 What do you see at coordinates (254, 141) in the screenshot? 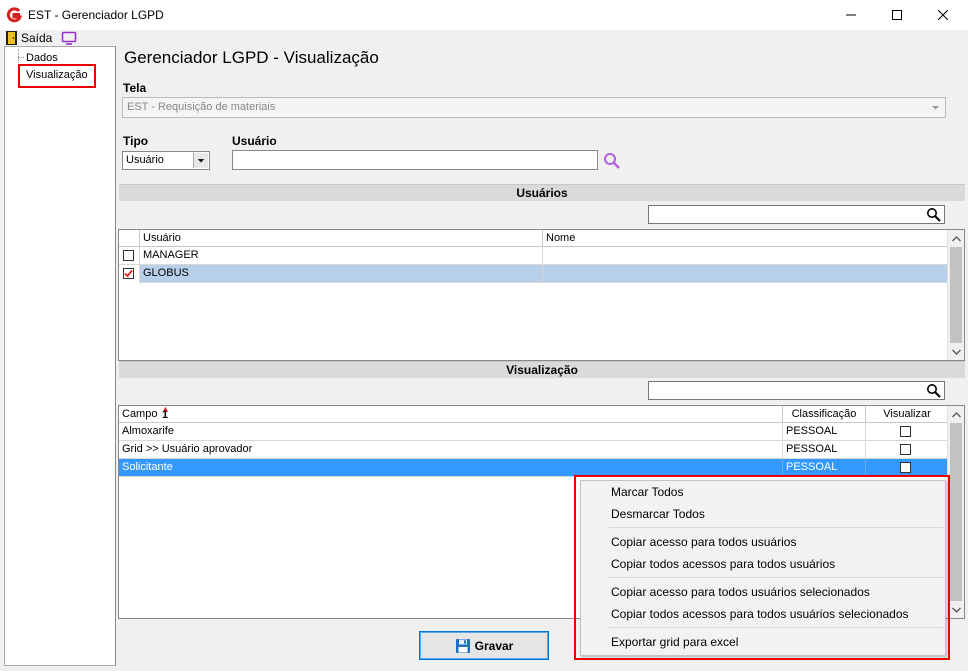
I see `usuario-label: Usuário` at bounding box center [254, 141].